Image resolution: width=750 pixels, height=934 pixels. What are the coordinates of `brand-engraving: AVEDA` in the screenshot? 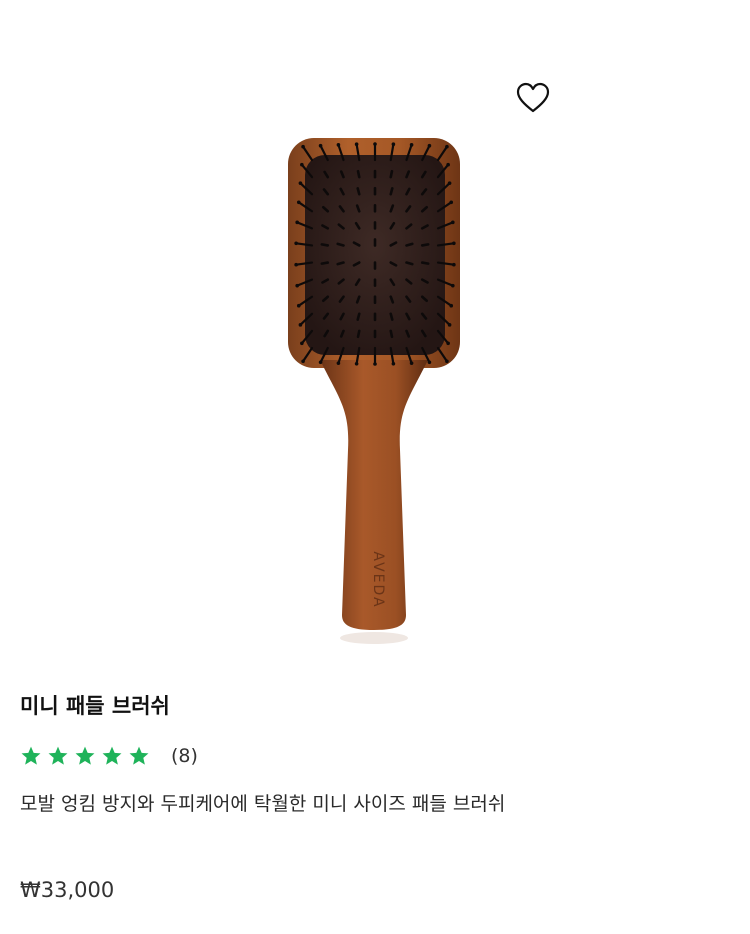 It's located at (378, 579).